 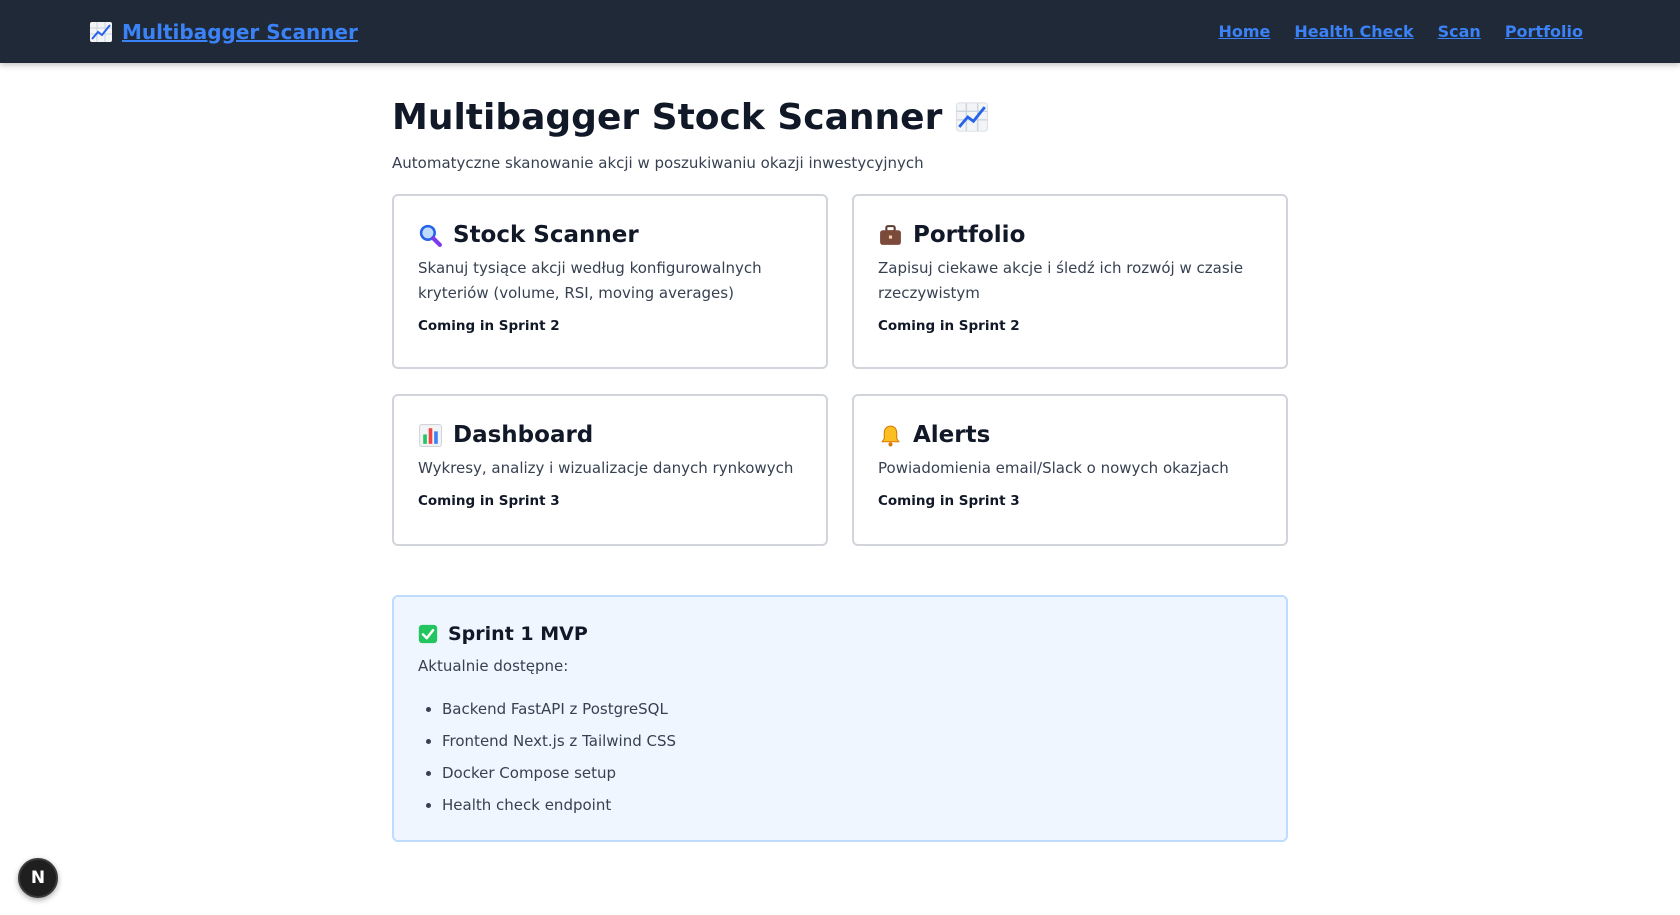 I want to click on sprint-title-row: Sprint 1 MVP, so click(x=840, y=634).